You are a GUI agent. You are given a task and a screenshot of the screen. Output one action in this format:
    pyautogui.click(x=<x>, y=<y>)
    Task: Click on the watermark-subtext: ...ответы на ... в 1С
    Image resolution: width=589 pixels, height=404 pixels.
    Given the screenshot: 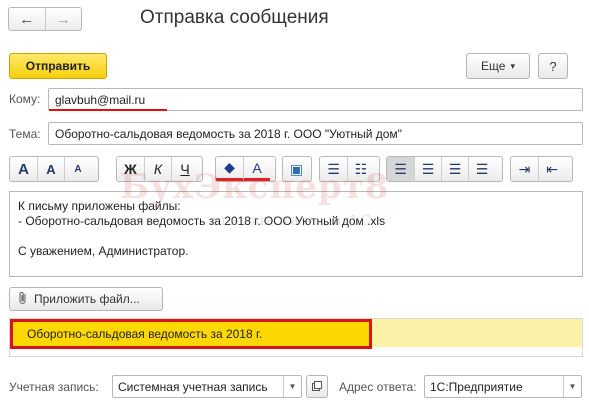 What is the action you would take?
    pyautogui.click(x=281, y=221)
    